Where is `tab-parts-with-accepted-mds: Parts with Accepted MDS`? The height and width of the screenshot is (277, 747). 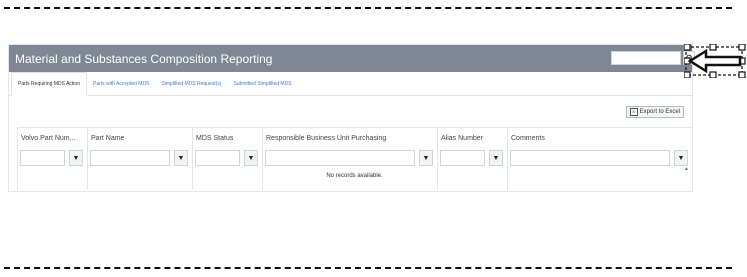
tab-parts-with-accepted-mds: Parts with Accepted MDS is located at coordinates (121, 84).